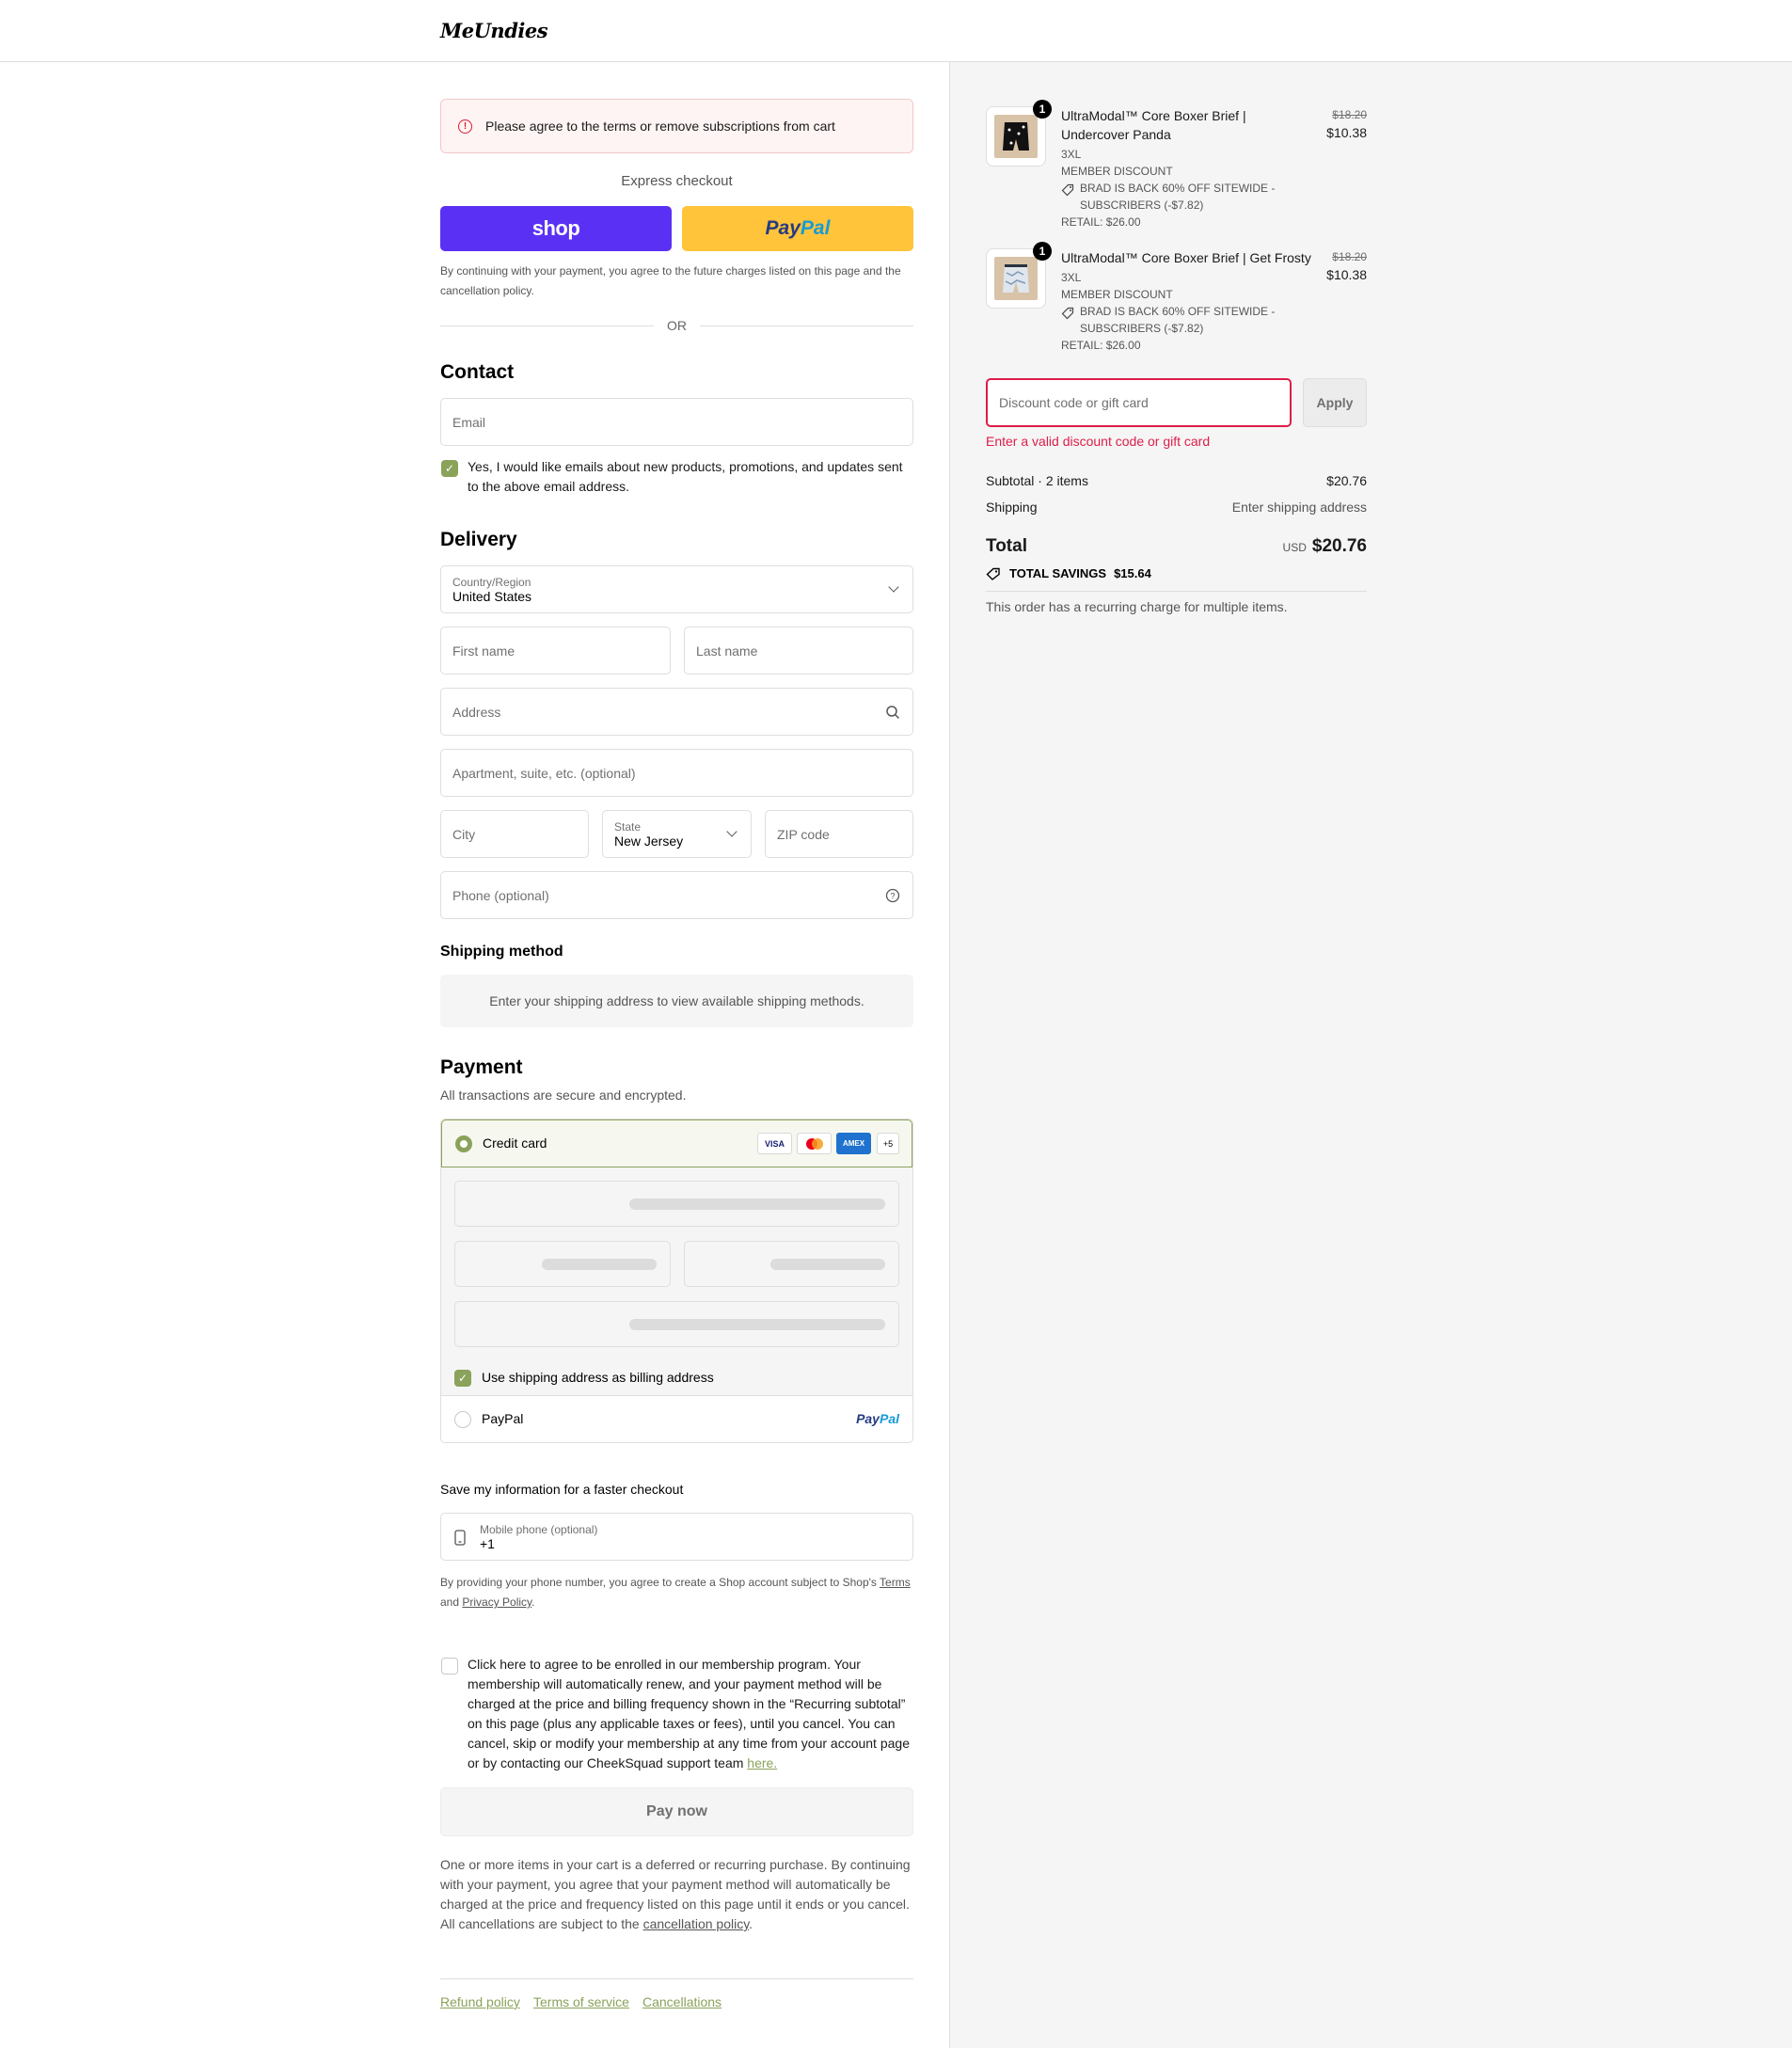 This screenshot has height=2048, width=1792. Describe the element at coordinates (460, 1538) in the screenshot. I see `mobile-phone-icon` at that location.